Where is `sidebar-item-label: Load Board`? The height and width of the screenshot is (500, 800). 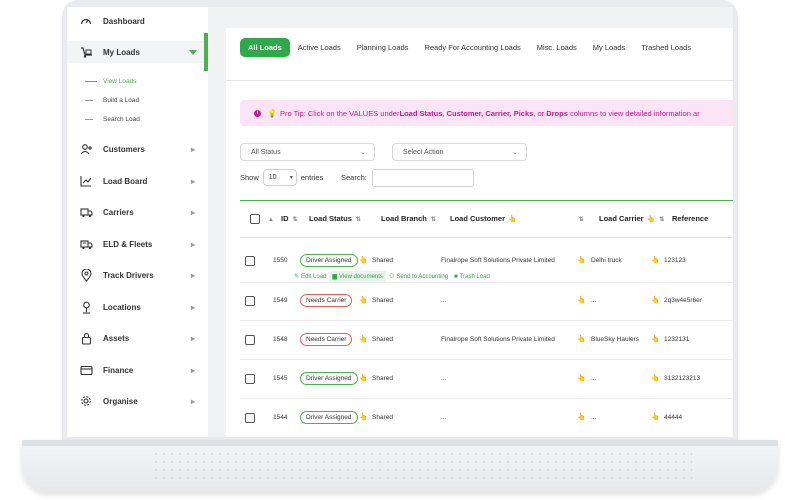 sidebar-item-label: Load Board is located at coordinates (125, 181).